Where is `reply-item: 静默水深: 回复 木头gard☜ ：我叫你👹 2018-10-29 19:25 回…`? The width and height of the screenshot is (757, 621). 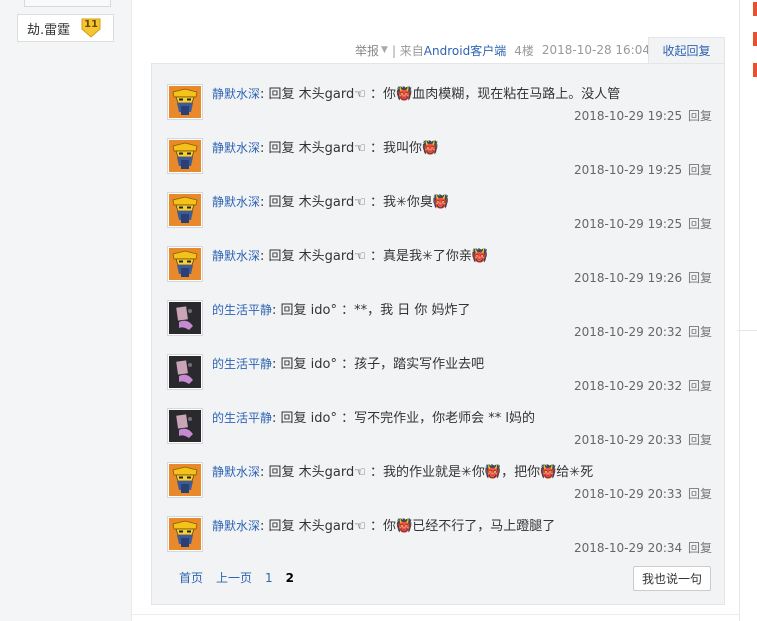
reply-item: 静默水深: 回复 木头gard☜ ：我叫你👹 2018-10-29 19:25 回… is located at coordinates (439, 161).